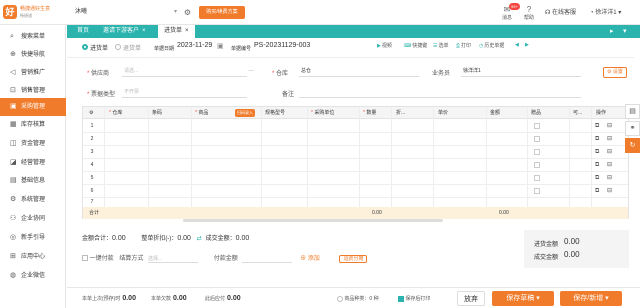 Image resolution: width=640 pixels, height=308 pixels. Describe the element at coordinates (463, 45) in the screenshot. I see `print-button: ⎙打印` at that location.